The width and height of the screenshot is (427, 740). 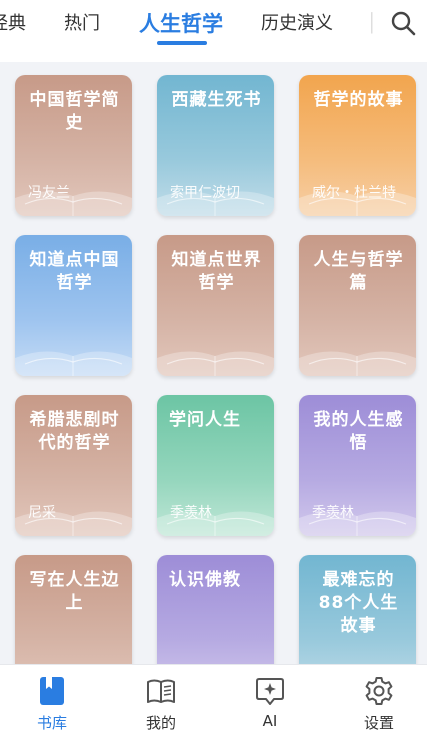 I want to click on nav-library: 书库, so click(x=52, y=702).